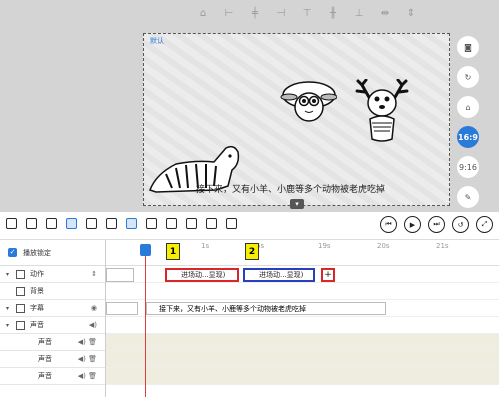 This screenshot has width=499, height=397. What do you see at coordinates (468, 122) in the screenshot?
I see `stage-side-buttons: ◙ ↻ ⌂ 16:9 9:16 ✎` at bounding box center [468, 122].